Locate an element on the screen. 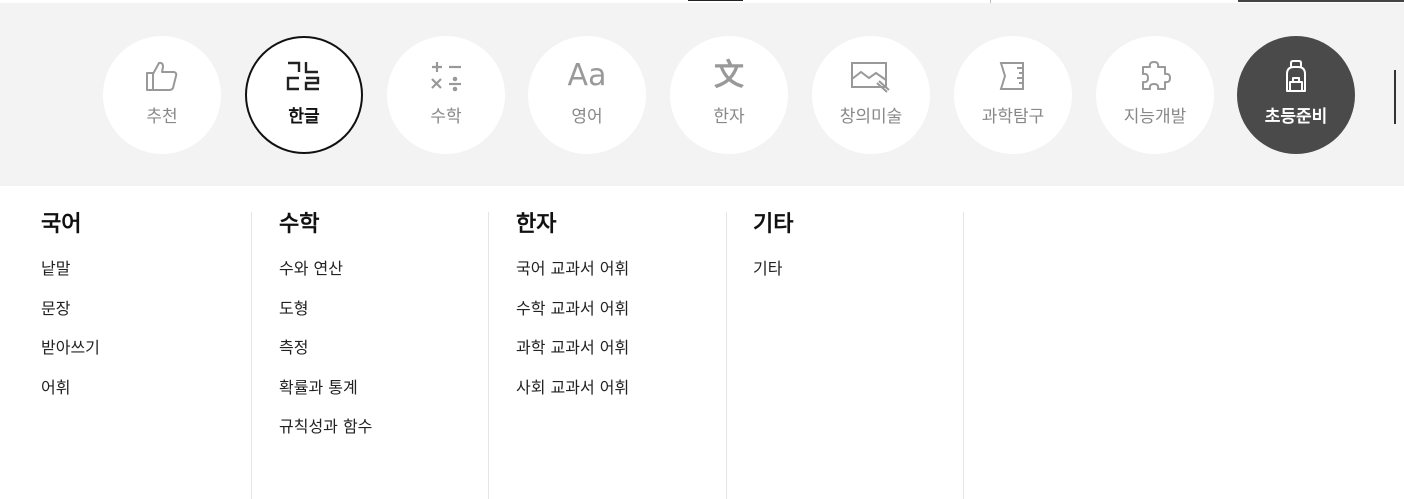 This screenshot has width=1404, height=499. menu-item: 확률과 통계 is located at coordinates (383, 396).